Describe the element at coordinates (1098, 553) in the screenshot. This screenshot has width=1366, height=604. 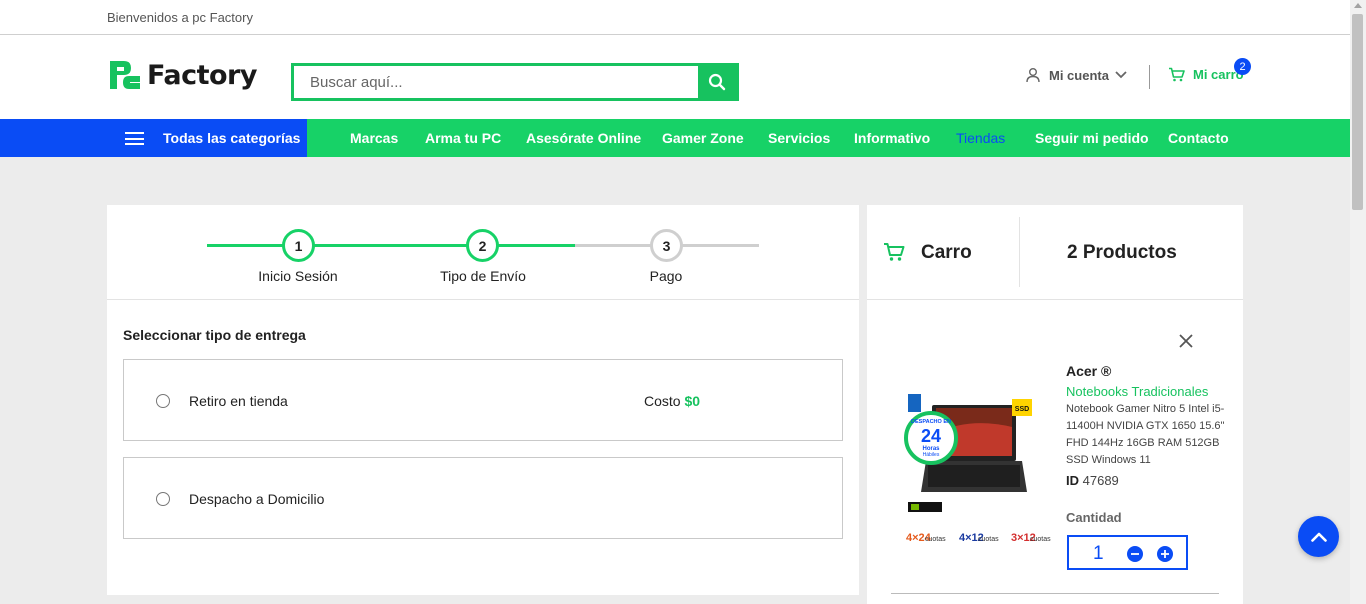
I see `quantity-value: 1` at that location.